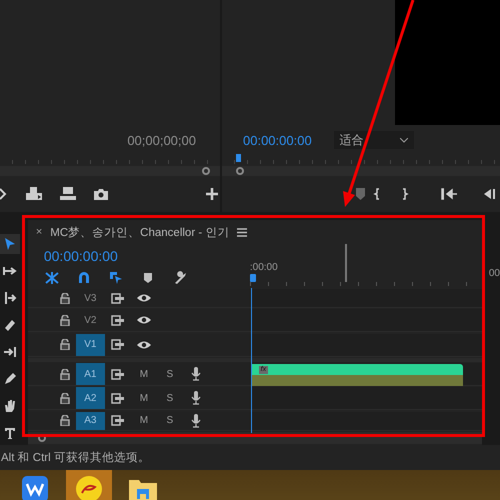  Describe the element at coordinates (90, 345) in the screenshot. I see `track-name: V1` at that location.